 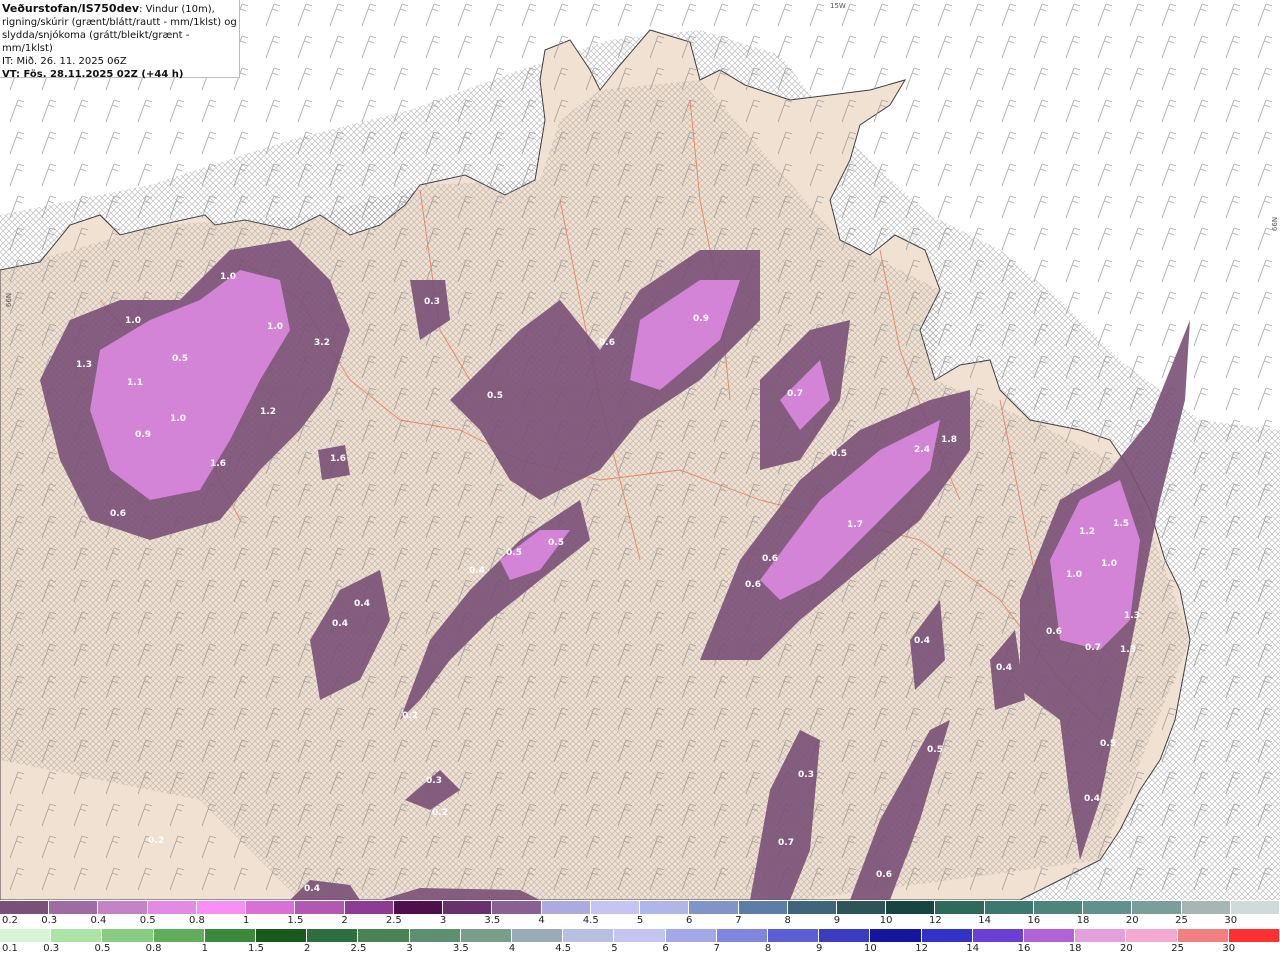 I want to click on legend-snow-label-18: 10, so click(x=886, y=920).